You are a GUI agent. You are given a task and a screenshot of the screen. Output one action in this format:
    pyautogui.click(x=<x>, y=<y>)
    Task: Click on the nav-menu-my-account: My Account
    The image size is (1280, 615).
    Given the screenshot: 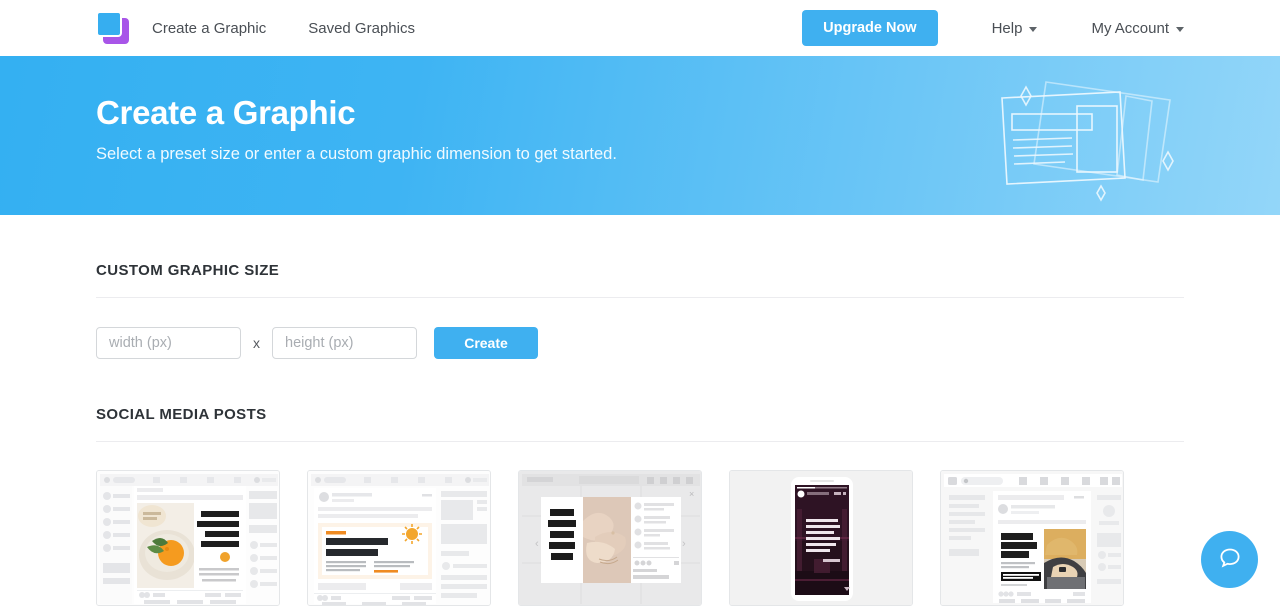 What is the action you would take?
    pyautogui.click(x=1137, y=28)
    